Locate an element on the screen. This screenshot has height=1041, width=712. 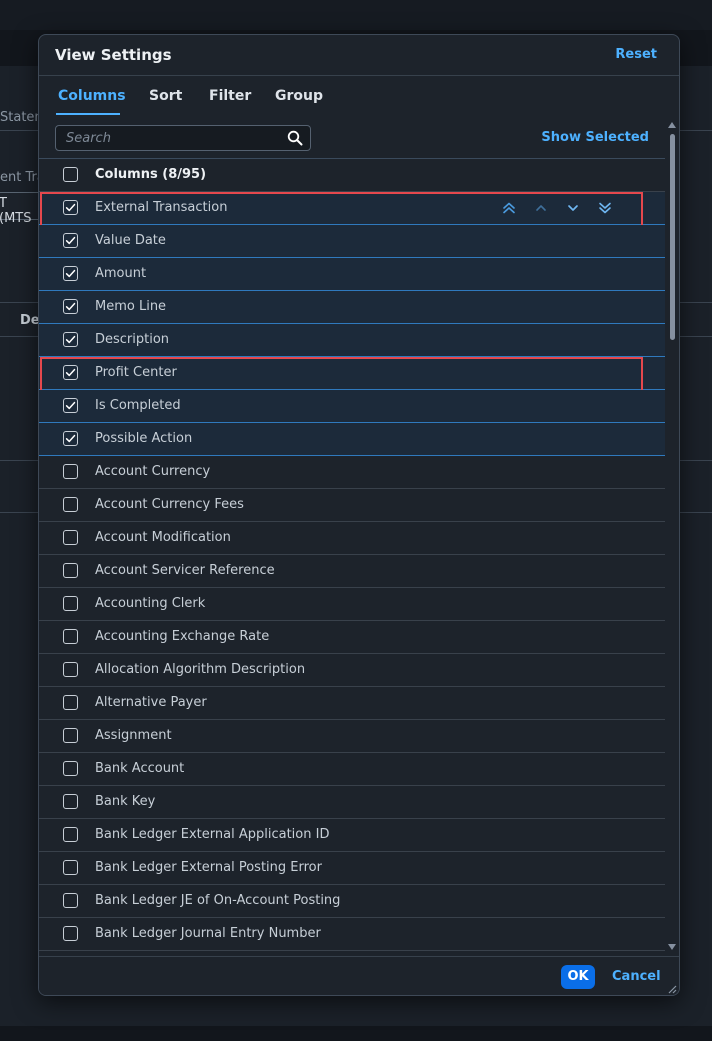
scroll-up-arrow-icon is located at coordinates (672, 125).